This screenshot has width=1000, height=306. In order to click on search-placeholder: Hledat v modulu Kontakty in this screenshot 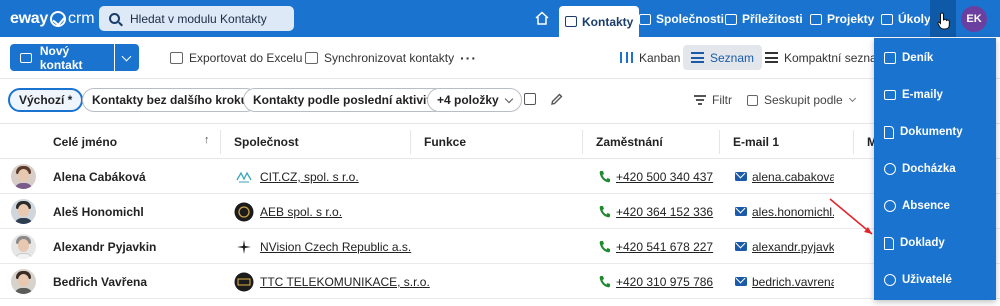, I will do `click(198, 18)`.